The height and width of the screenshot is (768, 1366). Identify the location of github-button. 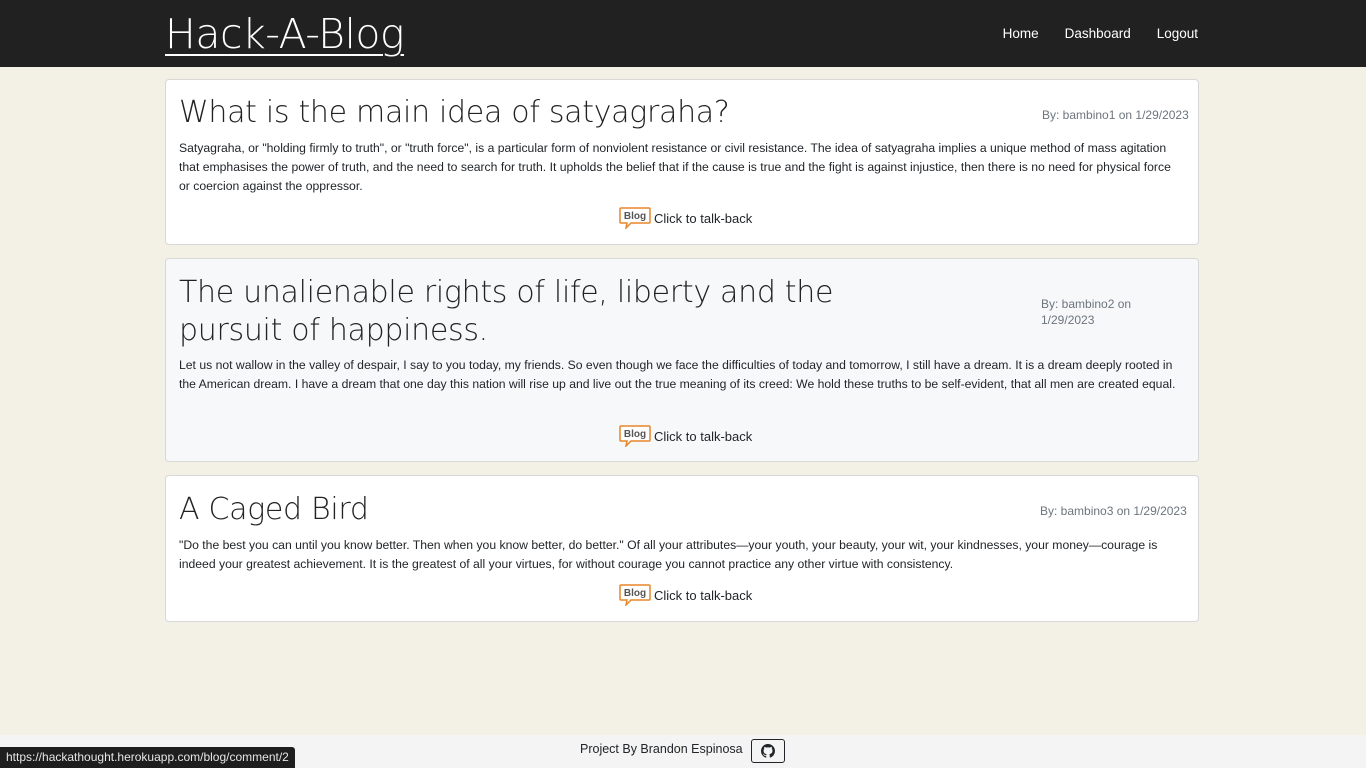
(768, 751).